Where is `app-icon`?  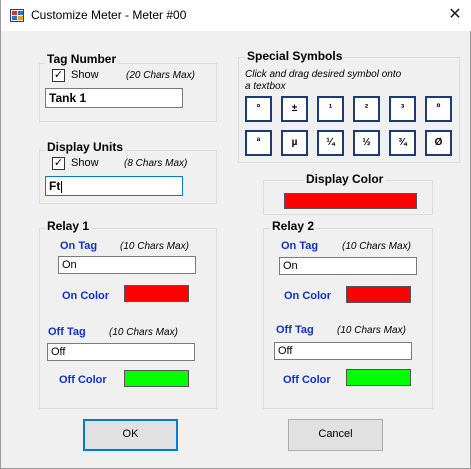
app-icon is located at coordinates (17, 15).